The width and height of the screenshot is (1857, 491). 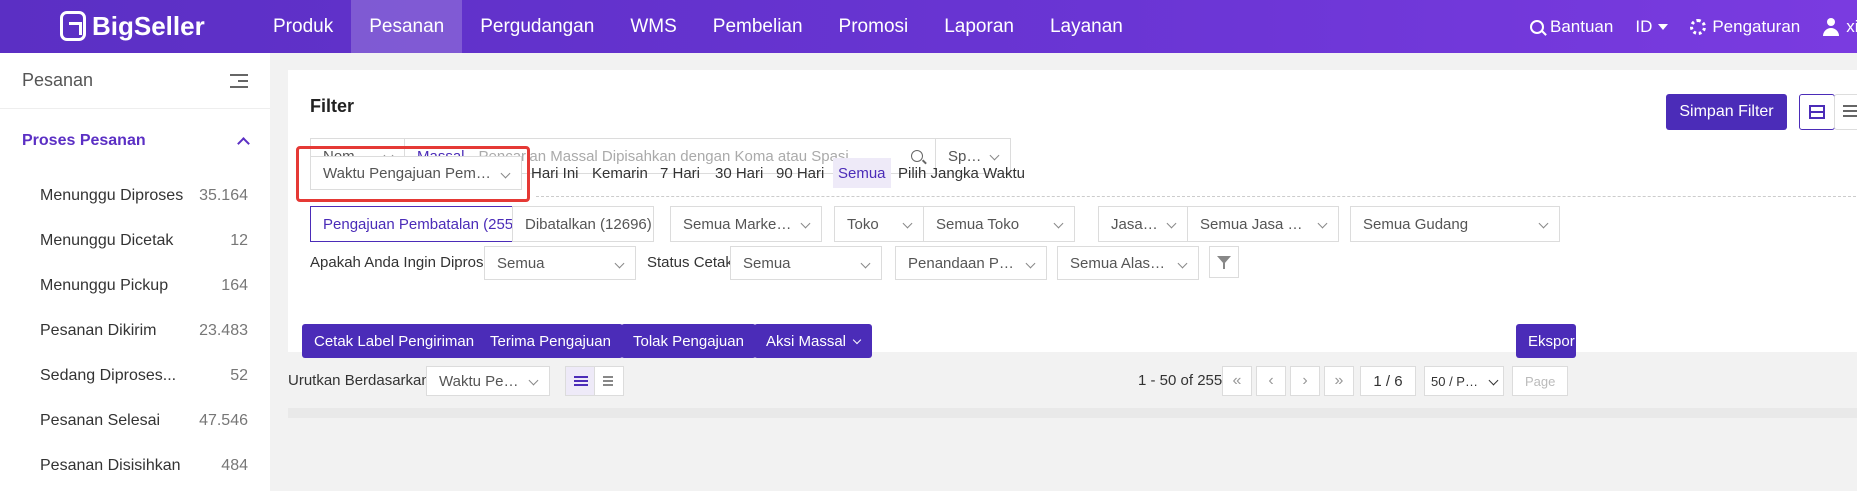 I want to click on list-icon, so click(x=1850, y=106).